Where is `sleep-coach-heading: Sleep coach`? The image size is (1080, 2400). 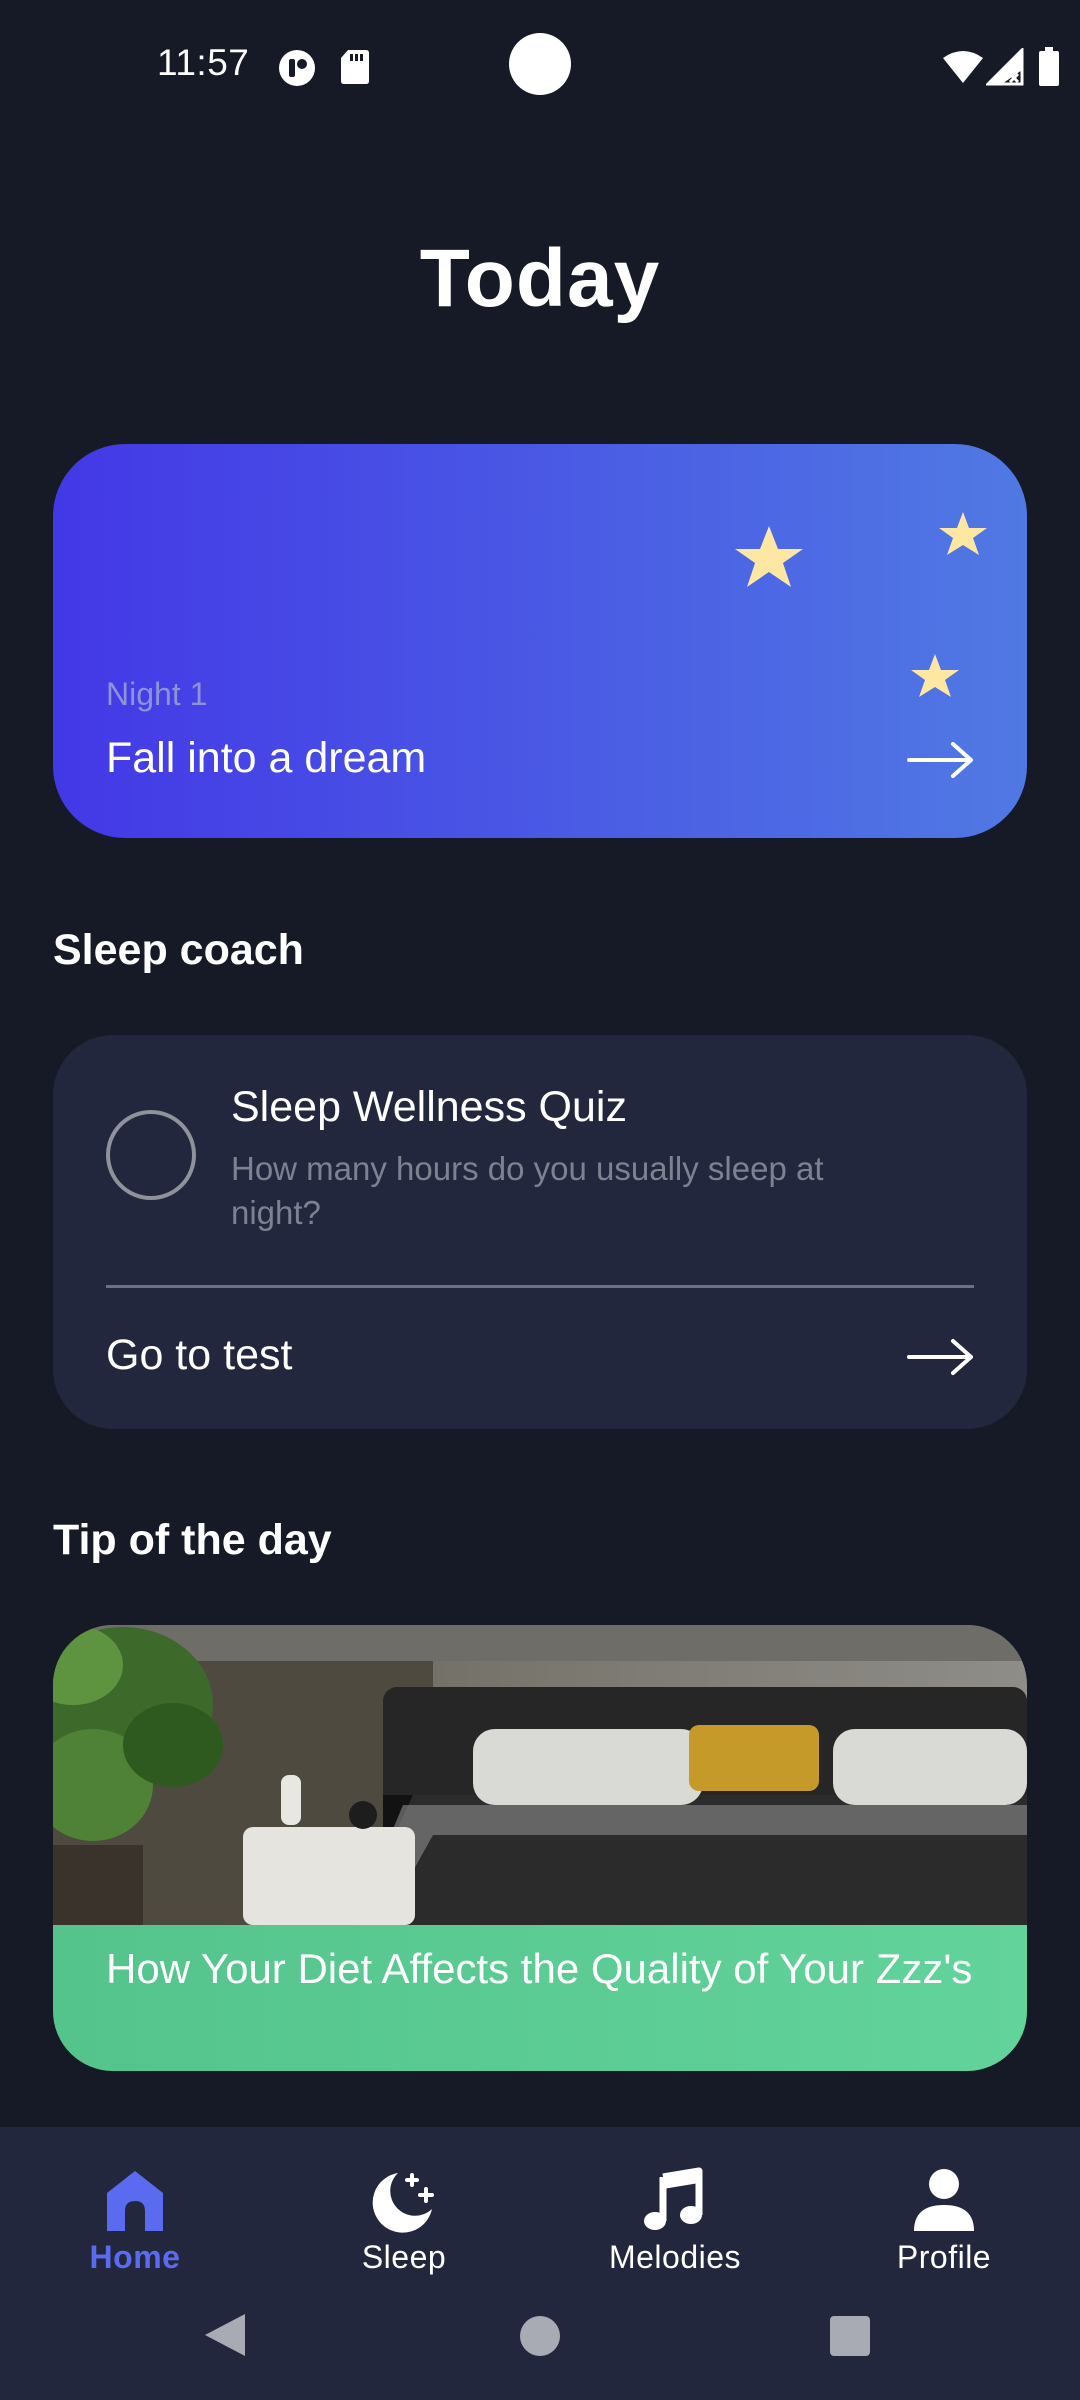
sleep-coach-heading: Sleep coach is located at coordinates (178, 950).